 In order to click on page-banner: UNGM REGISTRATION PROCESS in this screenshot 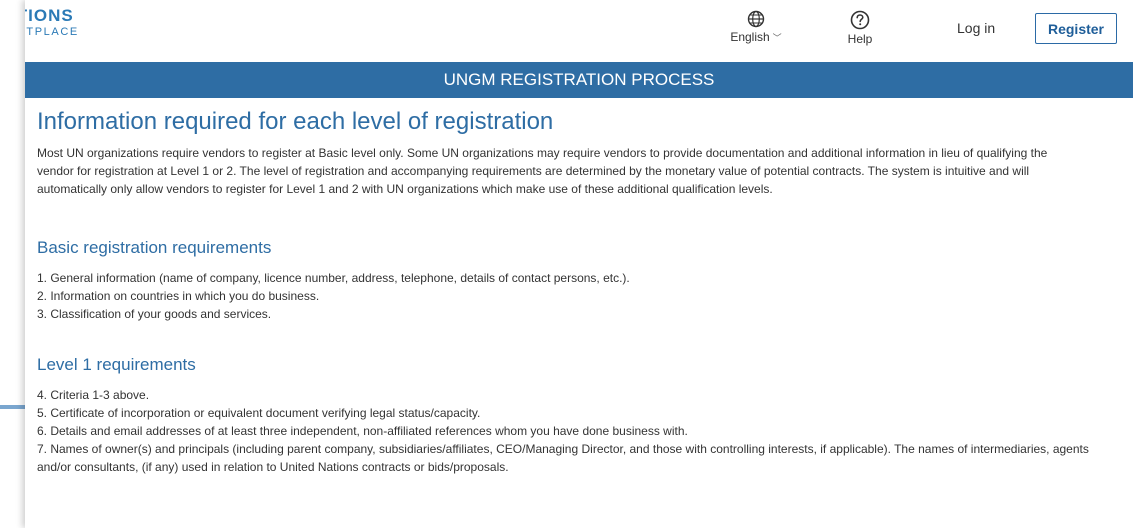, I will do `click(579, 80)`.